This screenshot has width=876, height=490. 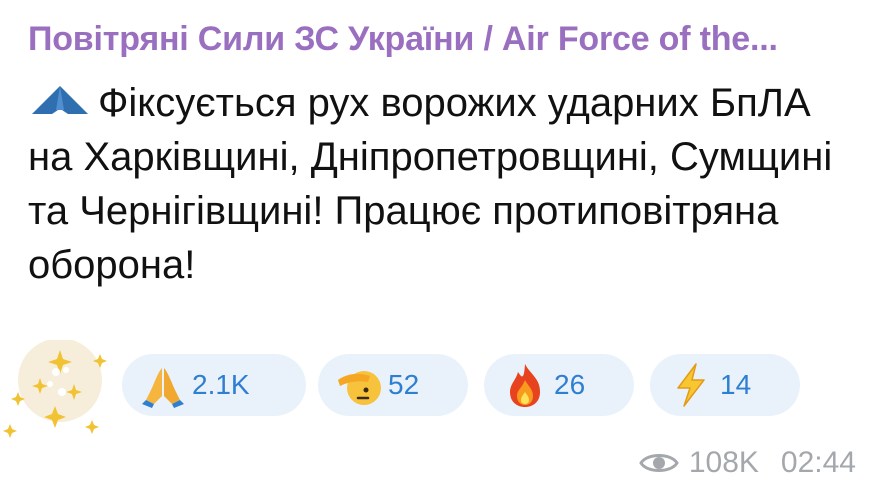 What do you see at coordinates (525, 385) in the screenshot?
I see `fire-icon` at bounding box center [525, 385].